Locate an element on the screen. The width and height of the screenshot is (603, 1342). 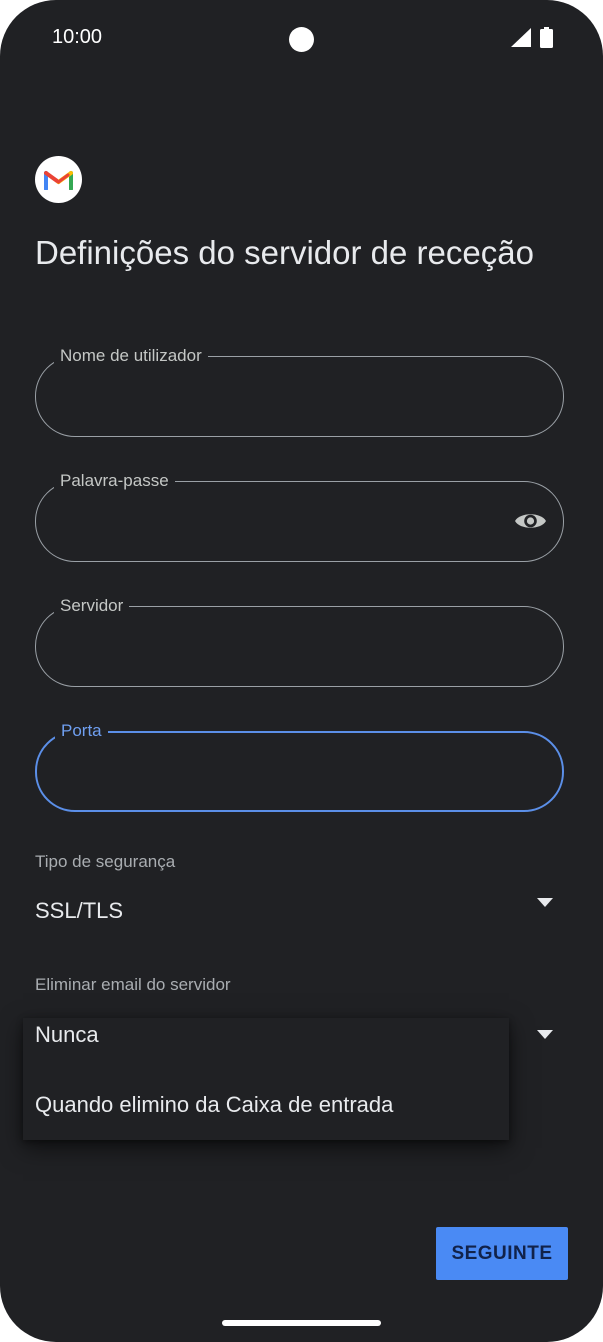
password-field: Palavra-passe is located at coordinates (299, 516).